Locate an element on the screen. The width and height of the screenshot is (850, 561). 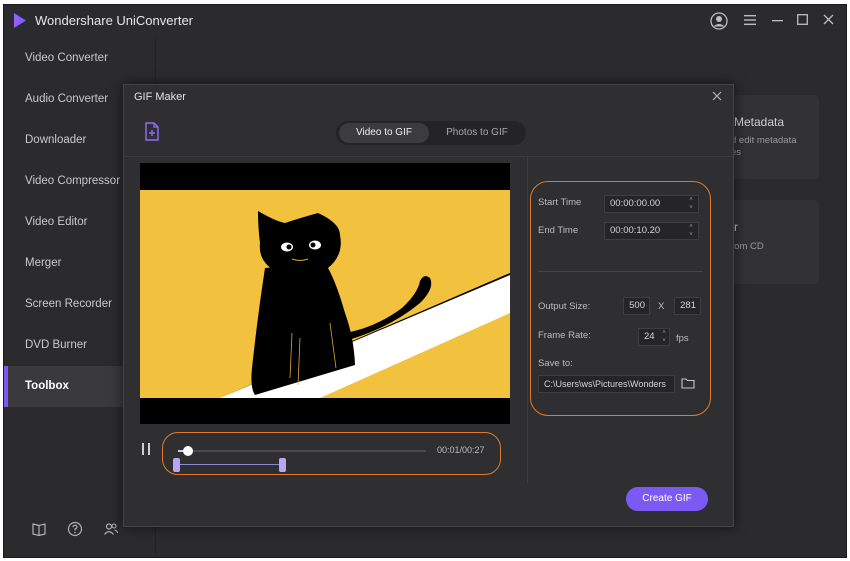
sidebar-item-label: Audio Converter is located at coordinates (67, 99).